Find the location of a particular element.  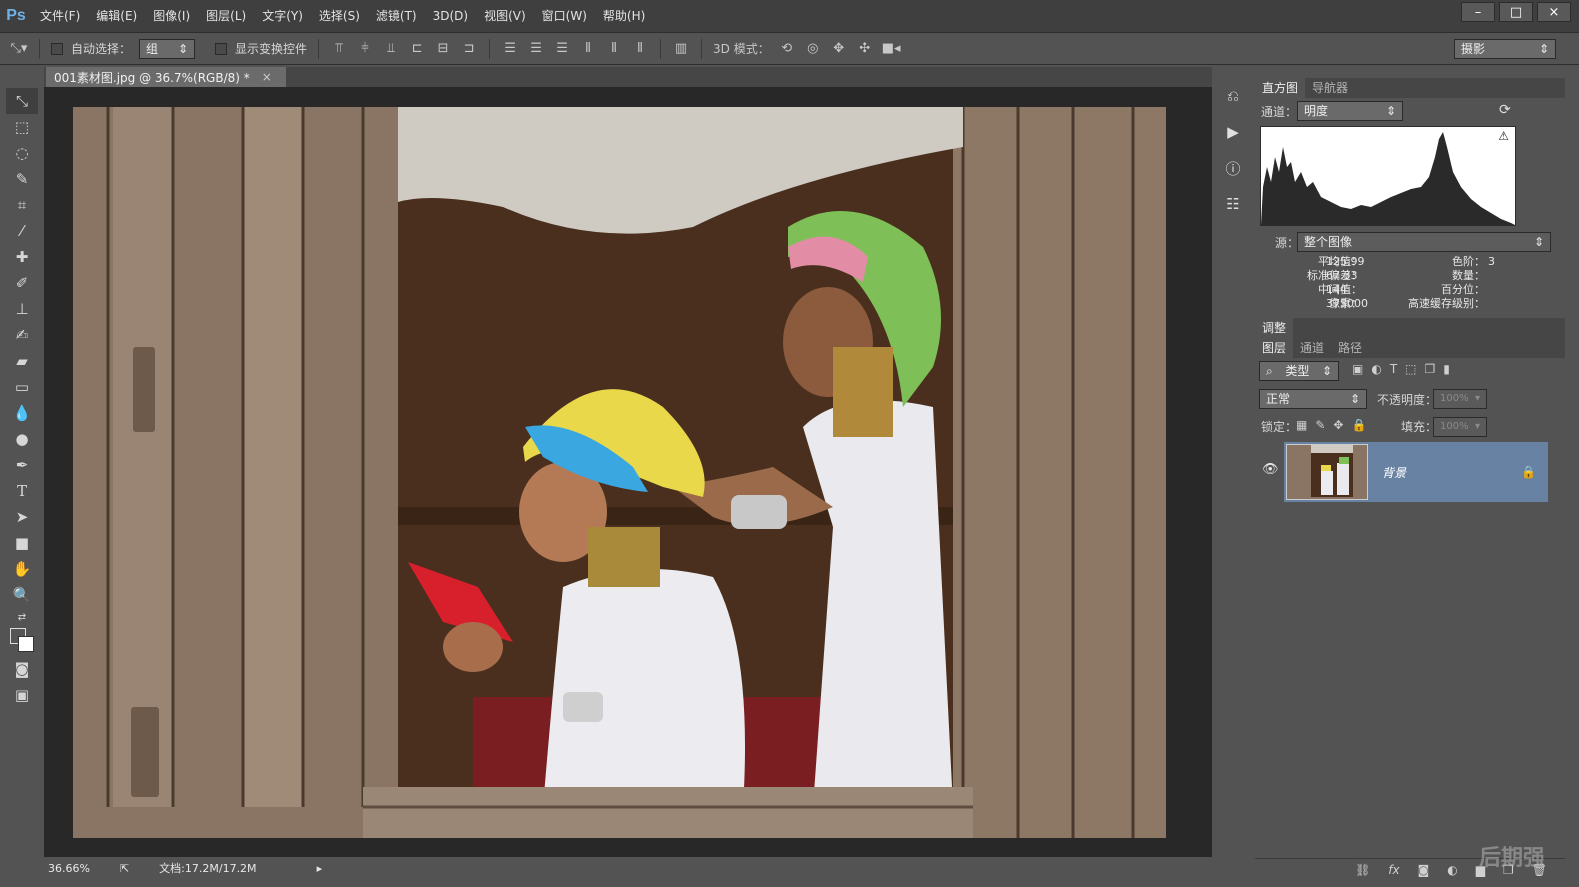

gradient-tool-icon: ▭ is located at coordinates (22, 387).